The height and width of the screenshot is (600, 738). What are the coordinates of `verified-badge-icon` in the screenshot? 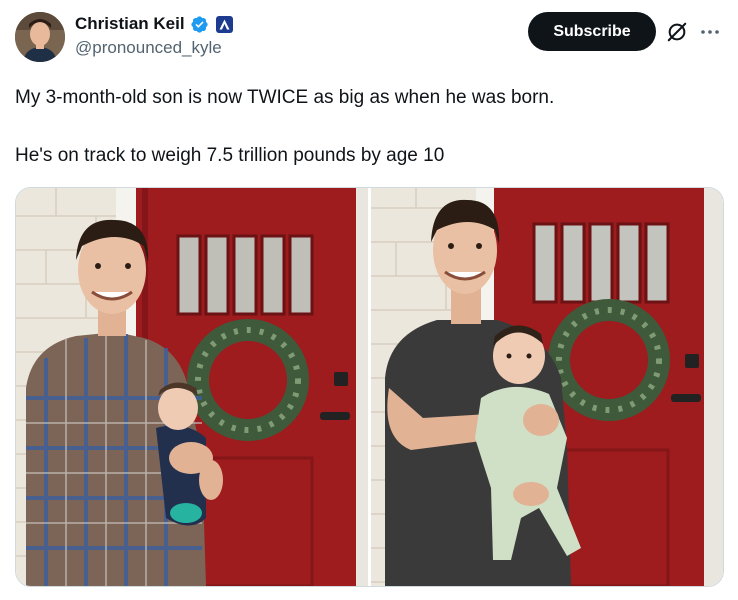 It's located at (199, 24).